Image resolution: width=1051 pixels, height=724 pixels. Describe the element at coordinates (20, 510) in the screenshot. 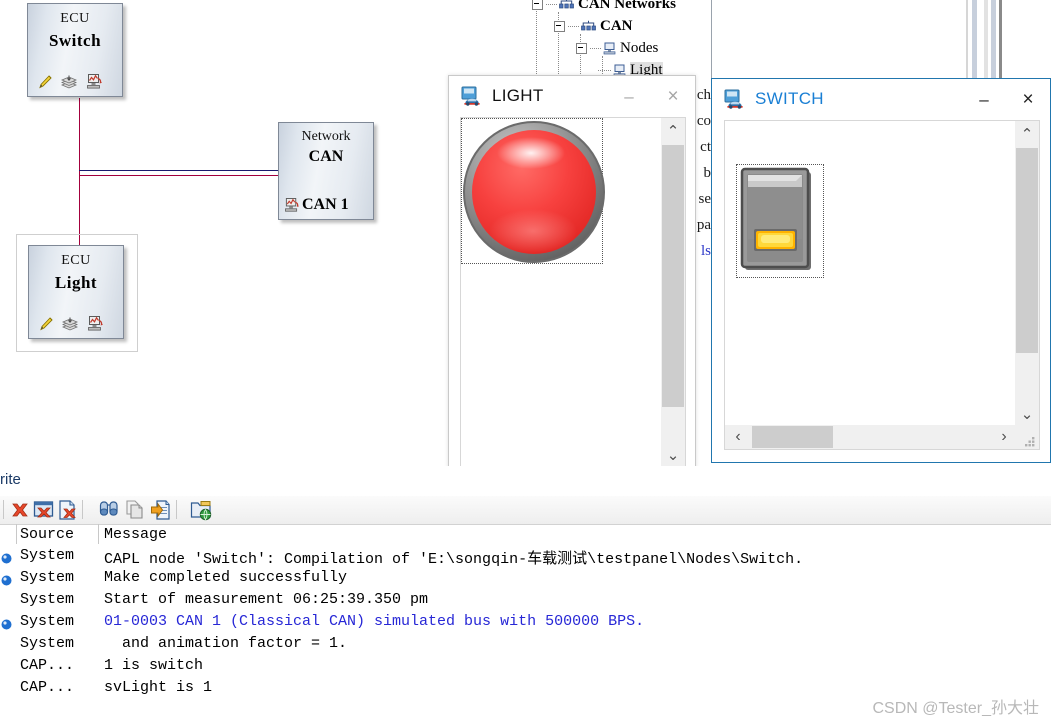

I see `clear-all-icon` at that location.